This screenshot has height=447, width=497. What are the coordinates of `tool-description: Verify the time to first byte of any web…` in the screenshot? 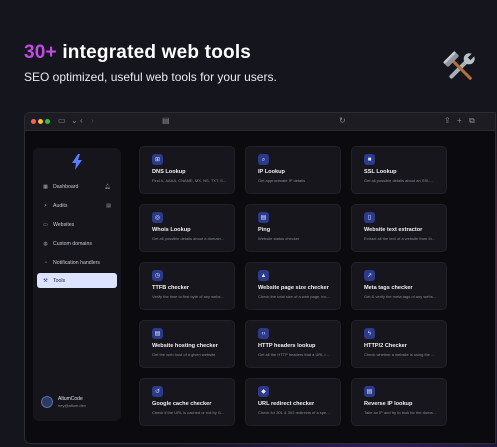 It's located at (188, 296).